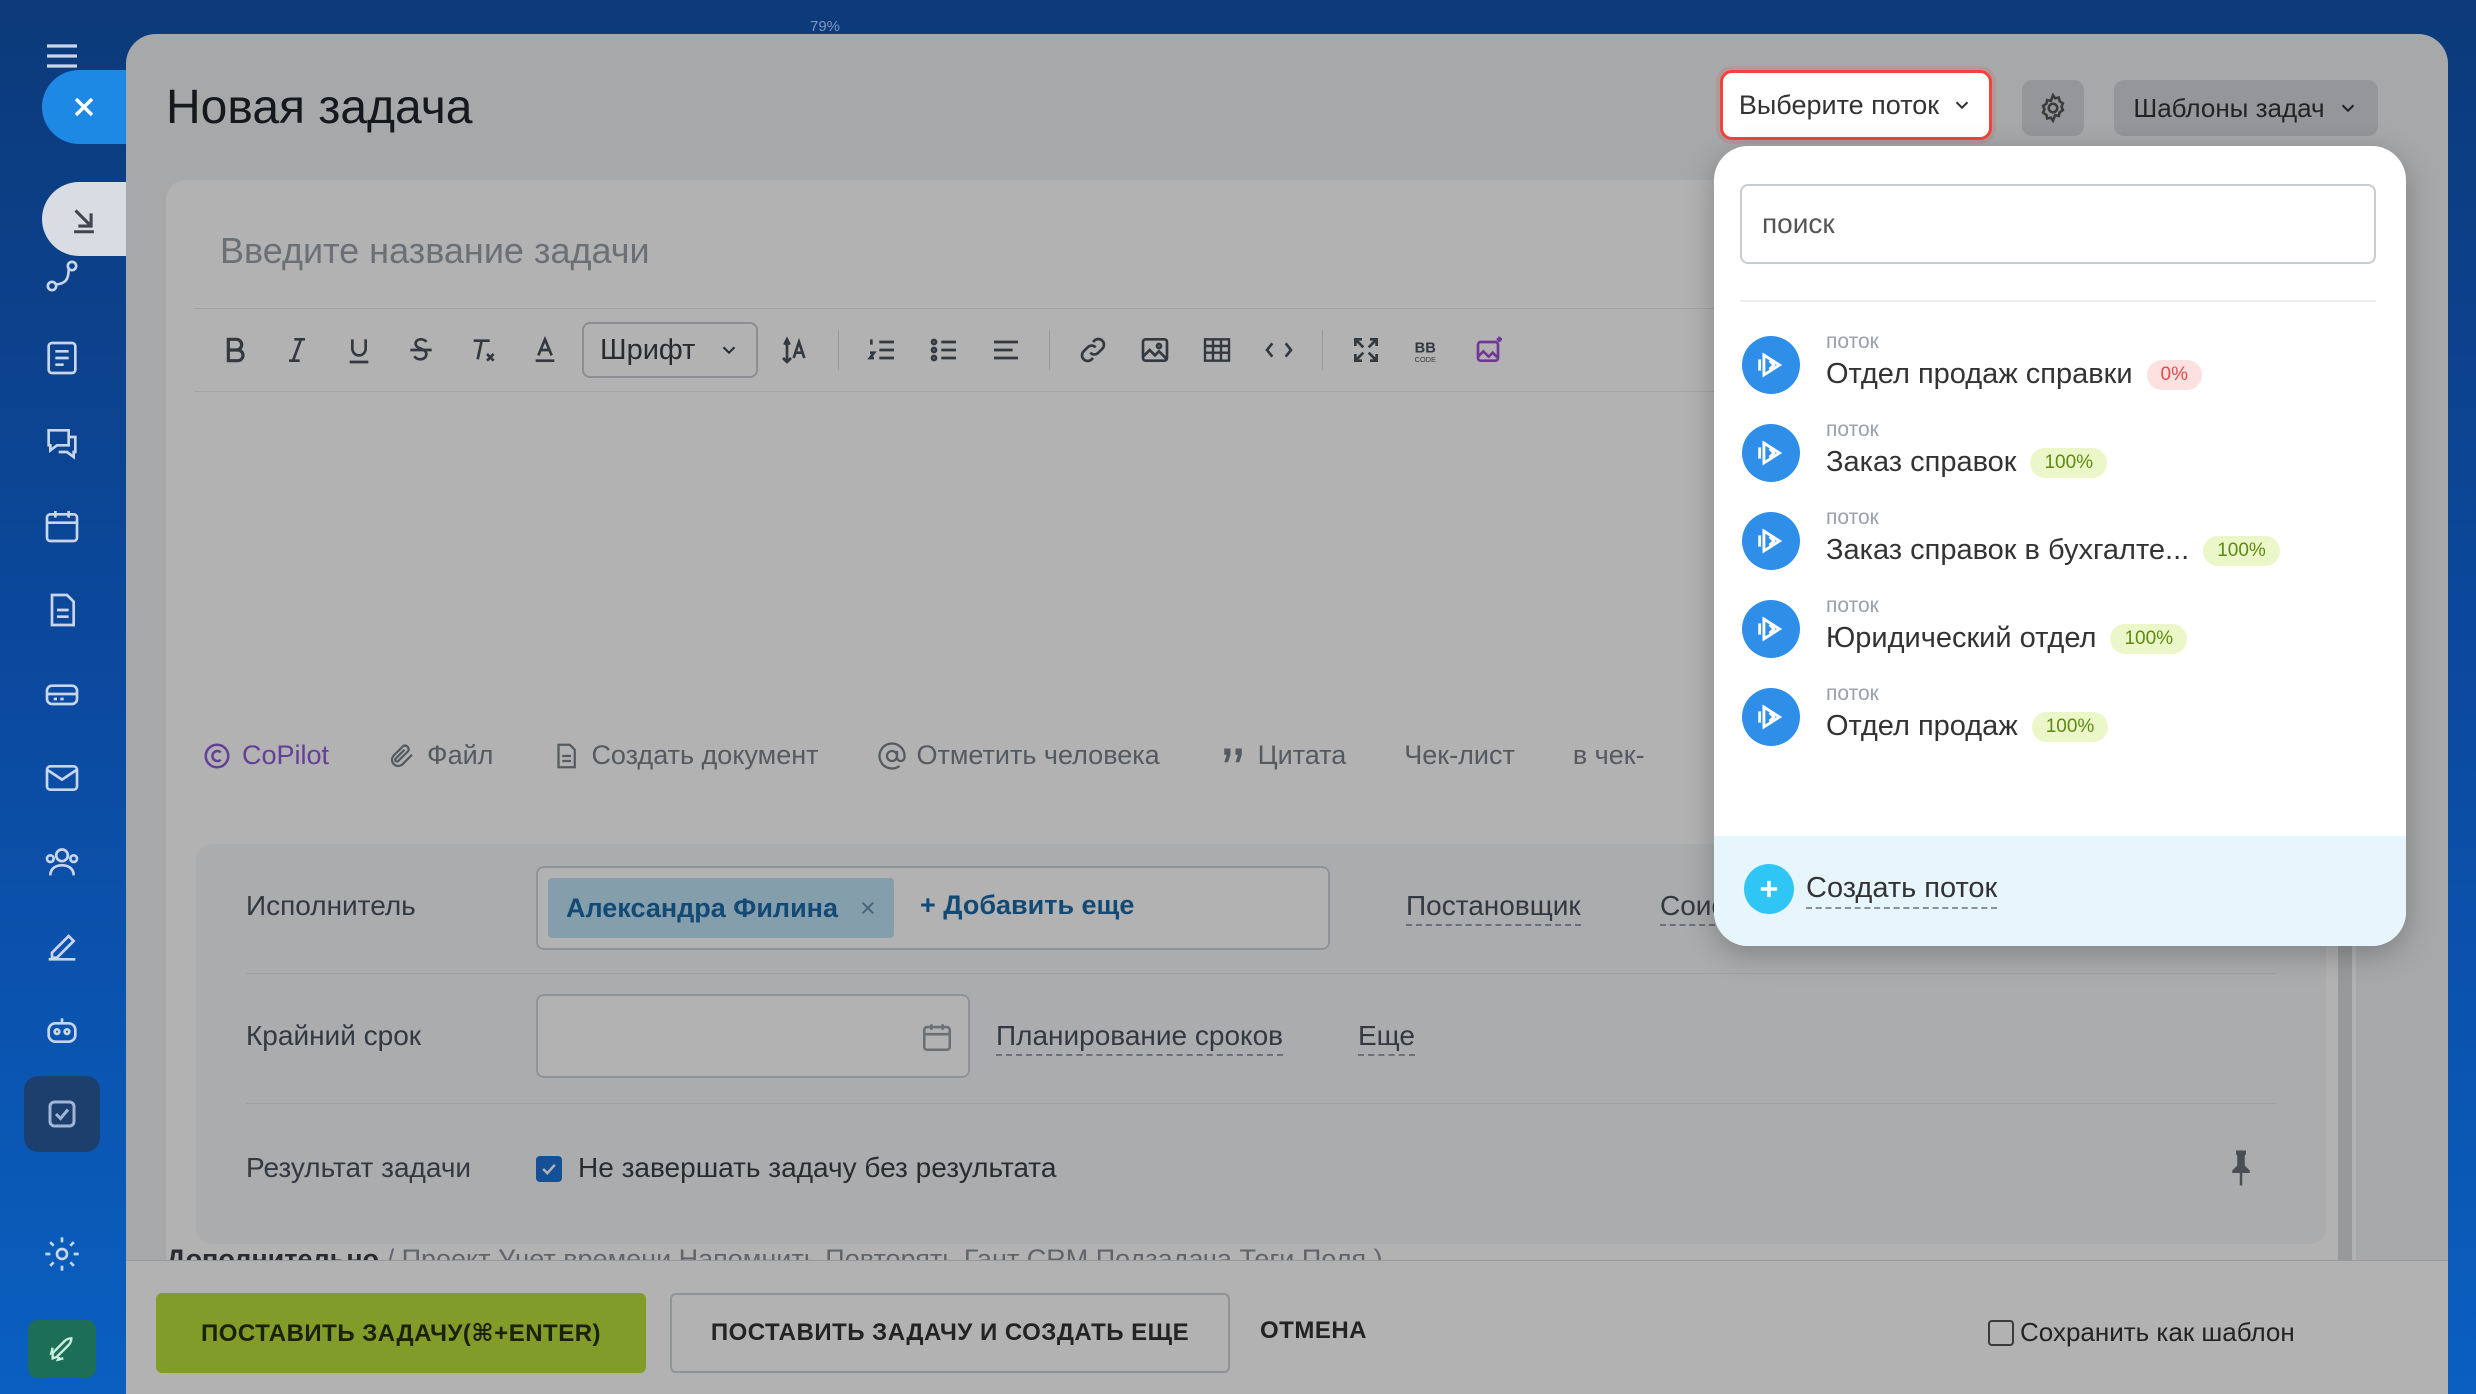  I want to click on deadline-row: Крайний срок Планирование сроков Еще, so click(1261, 1039).